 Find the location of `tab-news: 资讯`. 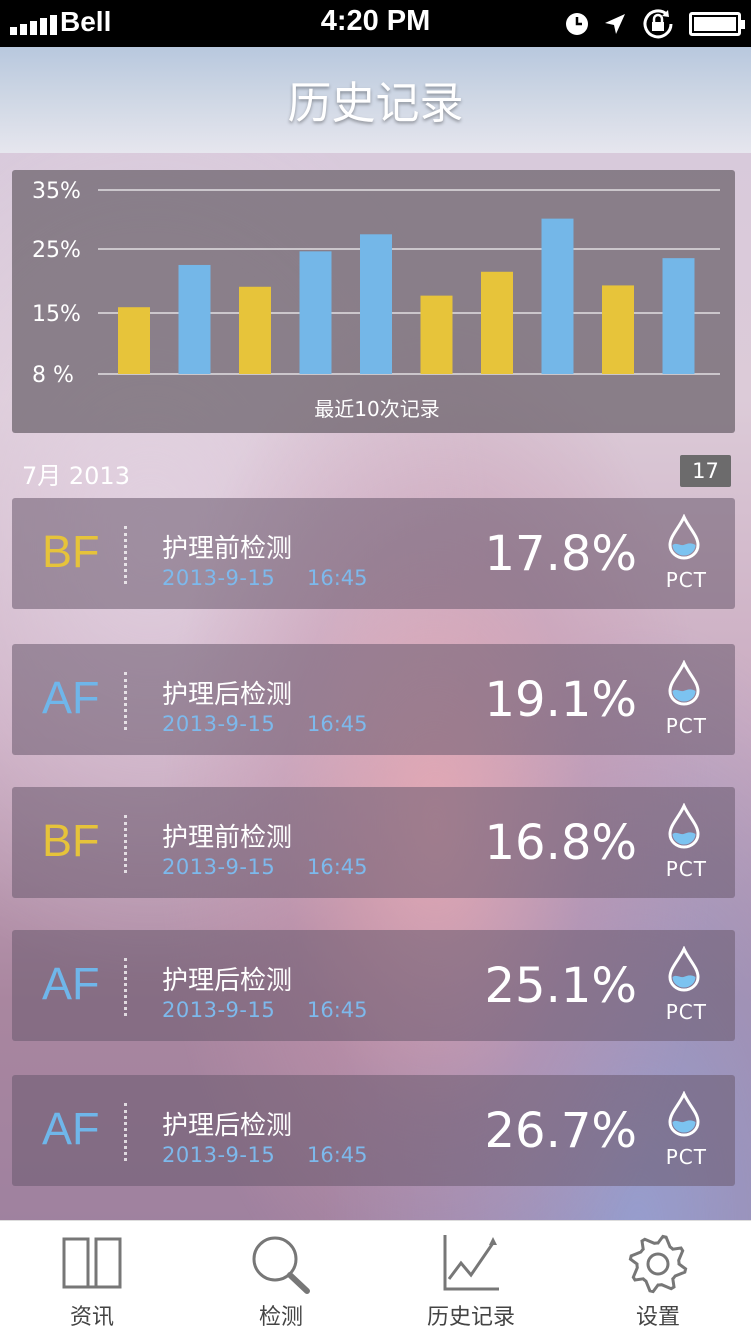

tab-news: 资讯 is located at coordinates (92, 1277).